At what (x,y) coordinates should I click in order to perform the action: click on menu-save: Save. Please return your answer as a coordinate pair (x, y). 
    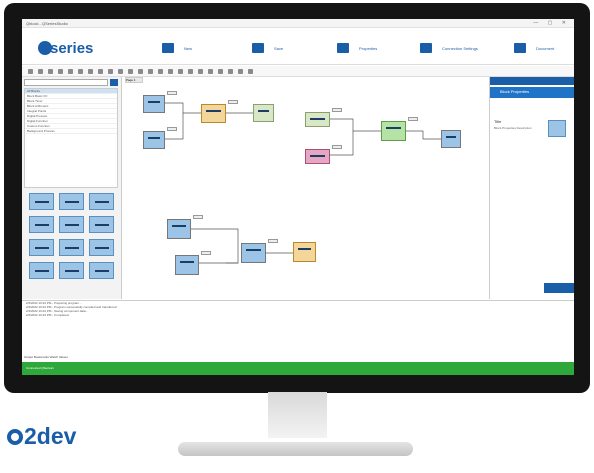
    Looking at the image, I should click on (267, 48).